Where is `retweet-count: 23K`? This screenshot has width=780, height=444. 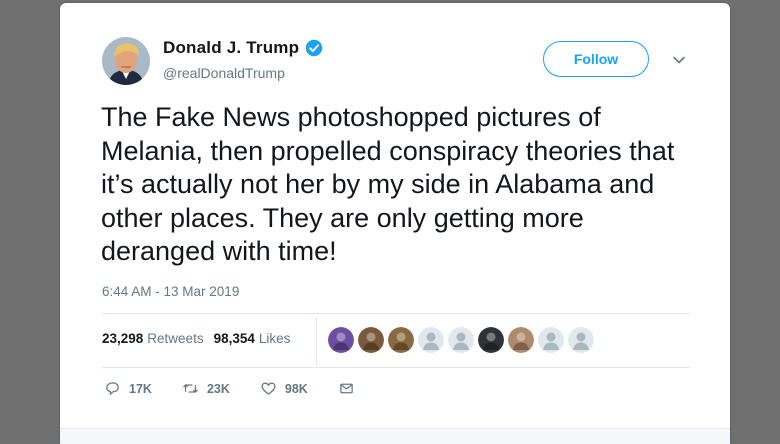 retweet-count: 23K is located at coordinates (218, 388).